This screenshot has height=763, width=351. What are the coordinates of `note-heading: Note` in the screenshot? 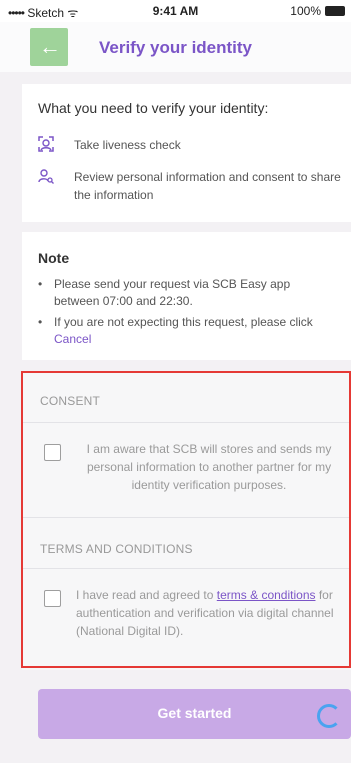 It's located at (54, 258).